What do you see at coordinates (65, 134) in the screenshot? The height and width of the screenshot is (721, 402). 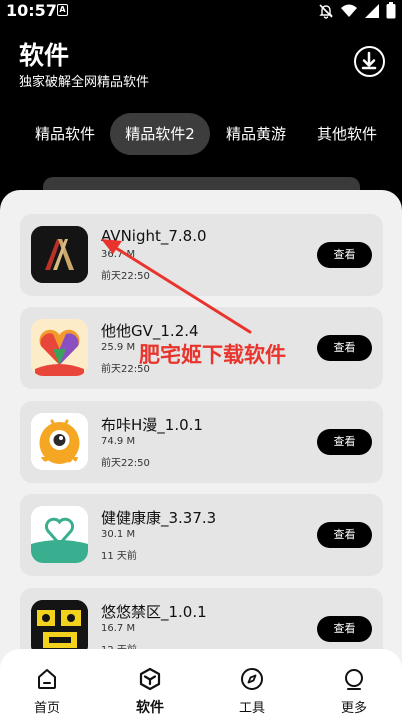 I see `tab-premium-software: 精品软件` at bounding box center [65, 134].